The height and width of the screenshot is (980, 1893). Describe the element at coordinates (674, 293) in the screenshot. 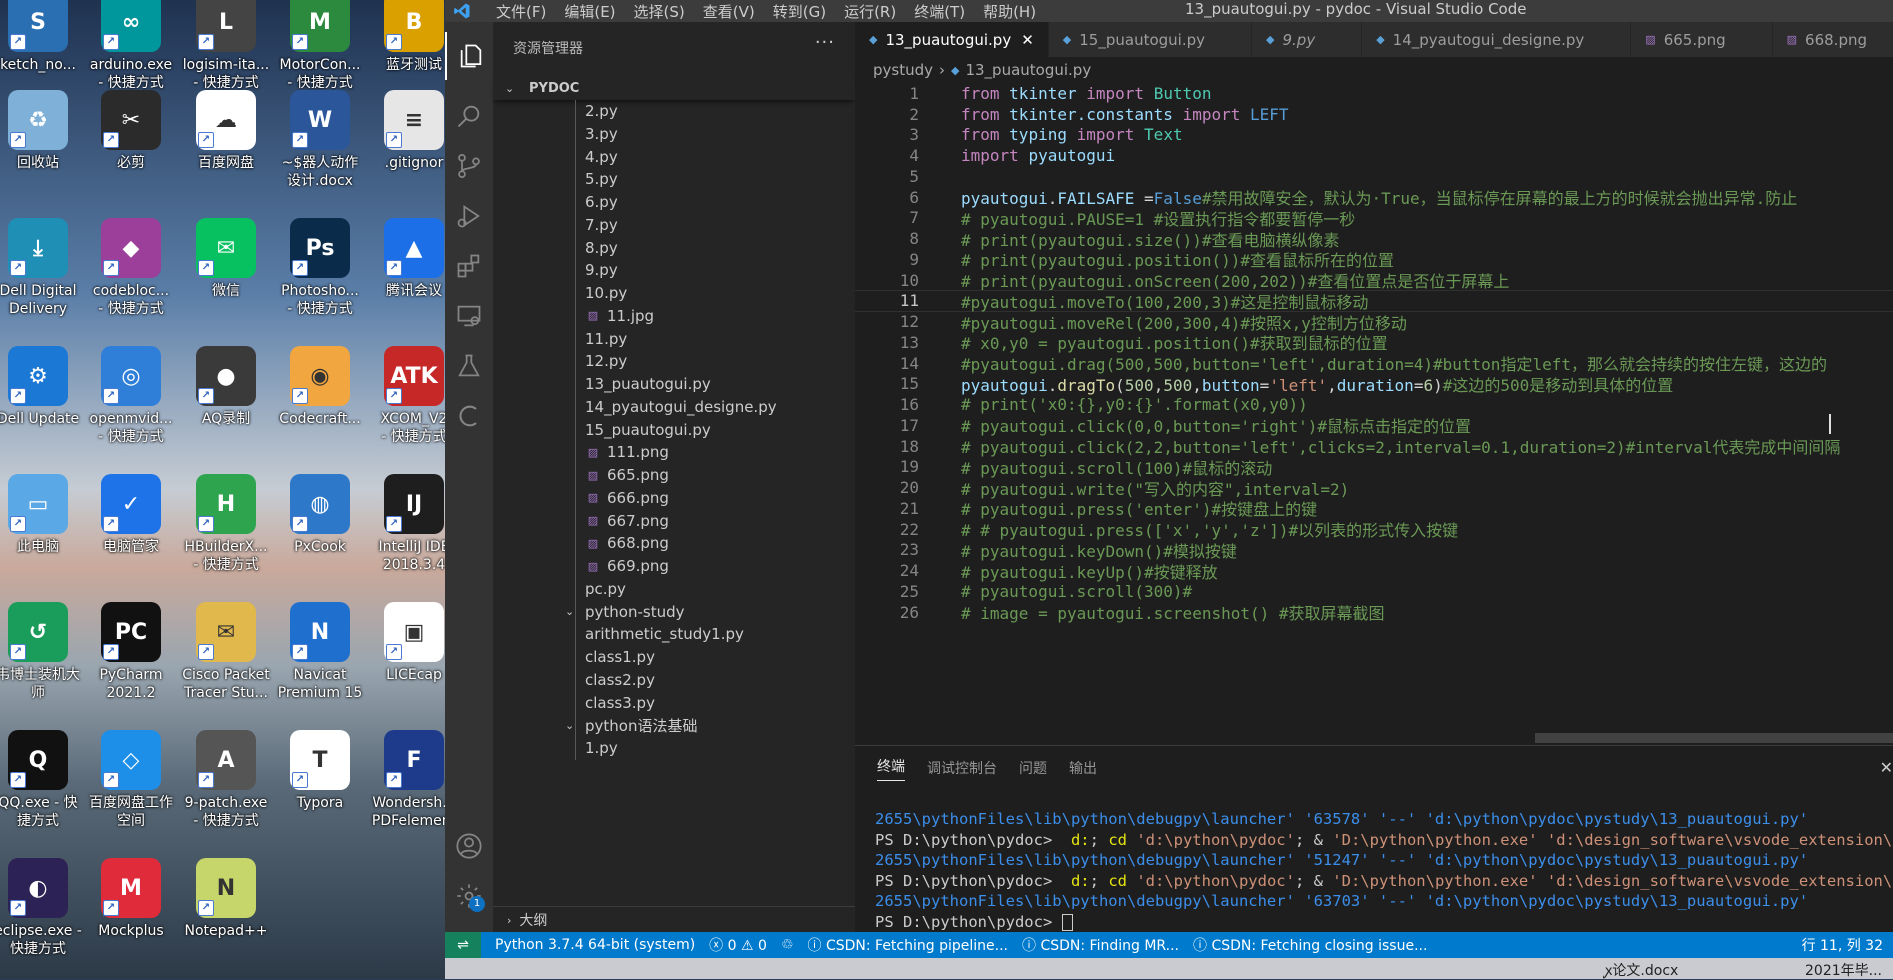

I see `tree-file: 10.py` at that location.